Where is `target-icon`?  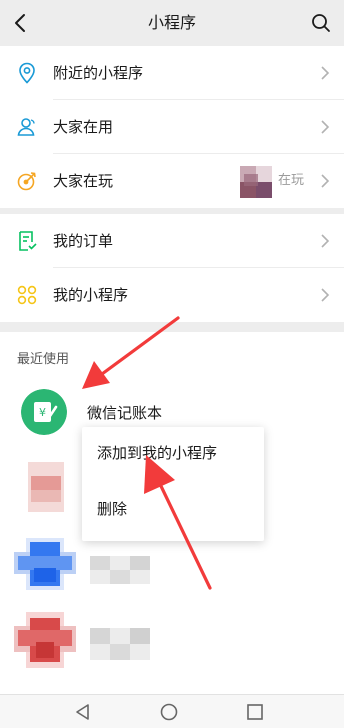
target-icon is located at coordinates (26, 181).